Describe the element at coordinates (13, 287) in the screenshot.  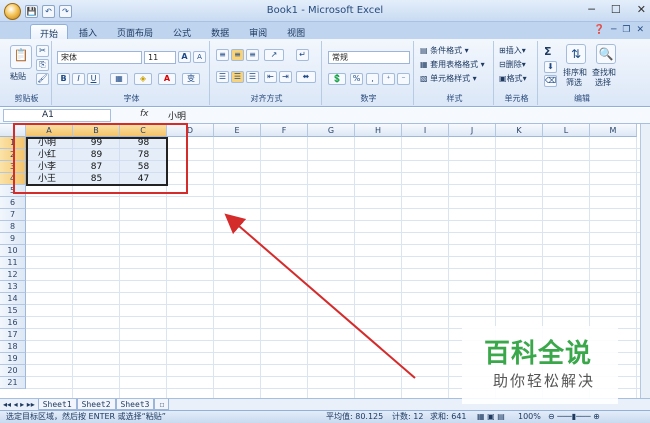
I see `row-header-13: 13` at that location.